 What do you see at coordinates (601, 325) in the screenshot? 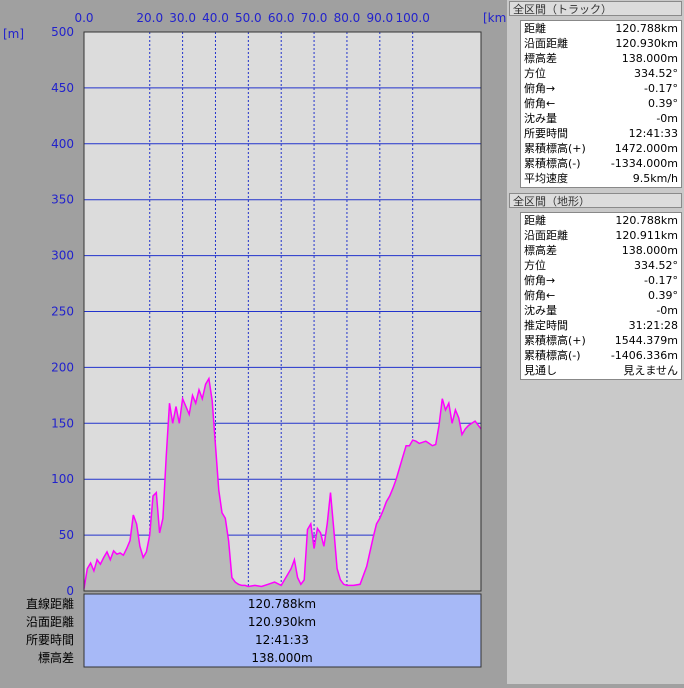
I see `stat-row: 推定時間 31:21:28` at bounding box center [601, 325].